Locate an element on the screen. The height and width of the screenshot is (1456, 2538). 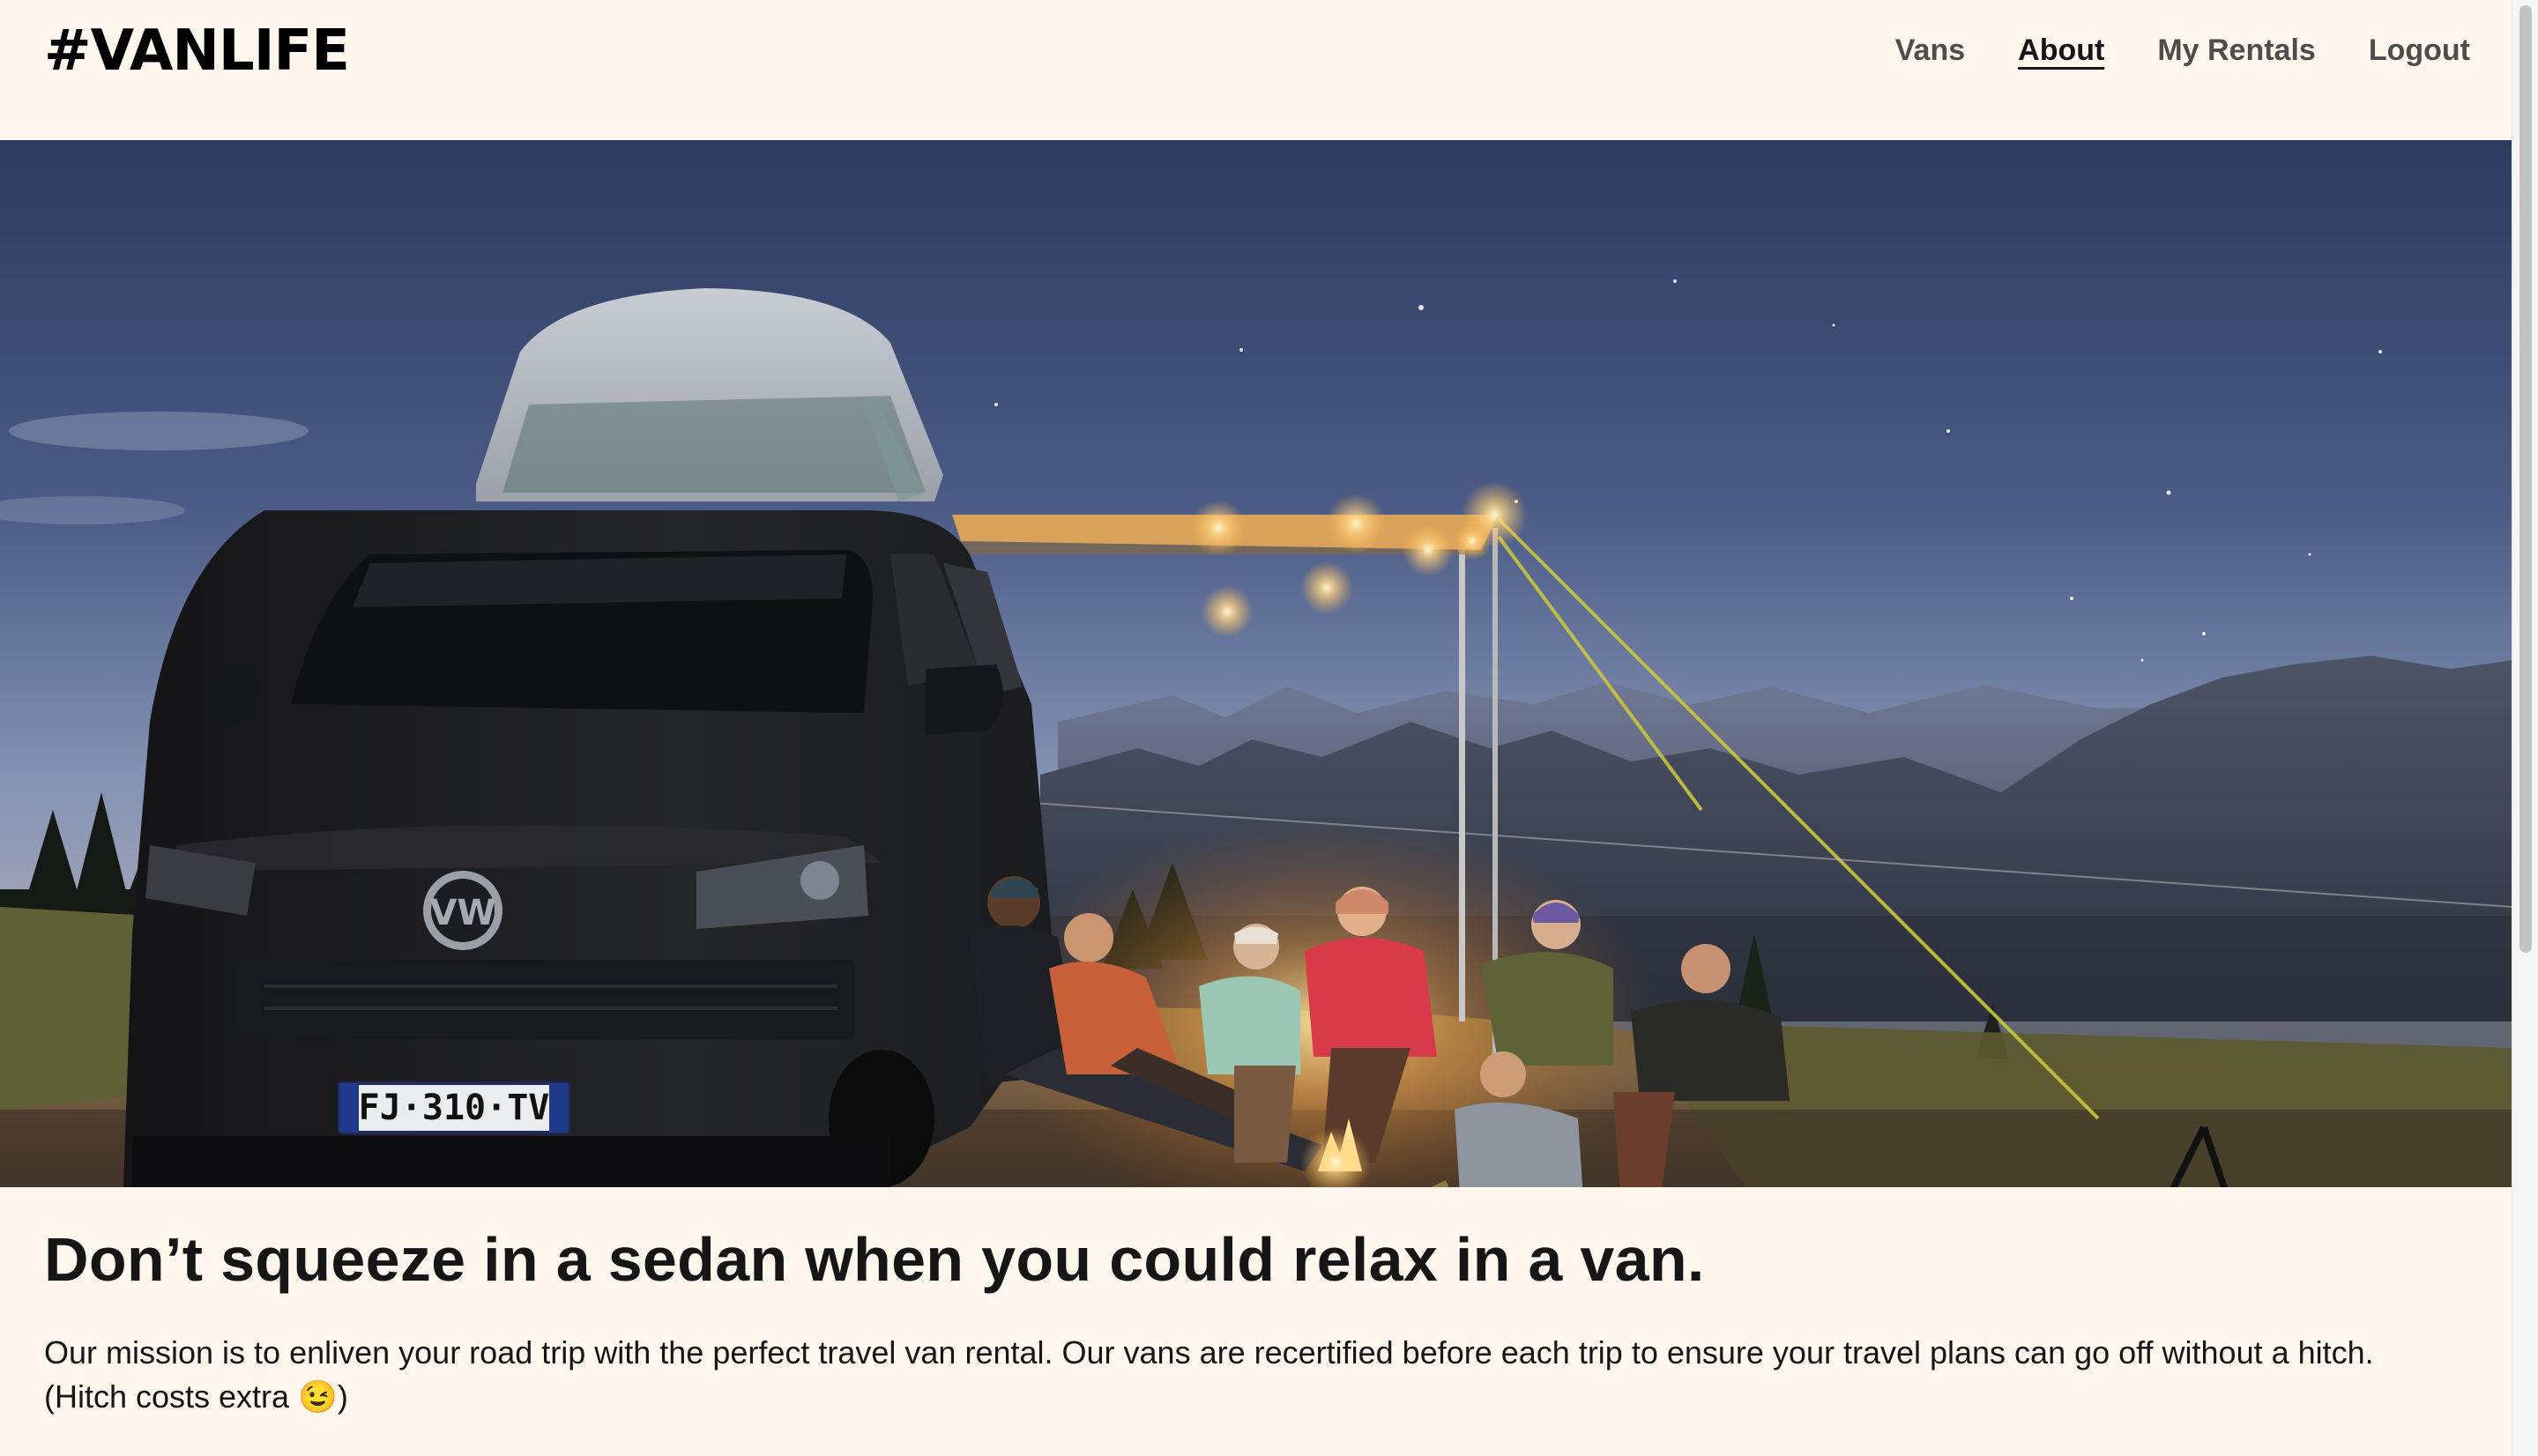
page-scrollbar is located at coordinates (2525, 728).